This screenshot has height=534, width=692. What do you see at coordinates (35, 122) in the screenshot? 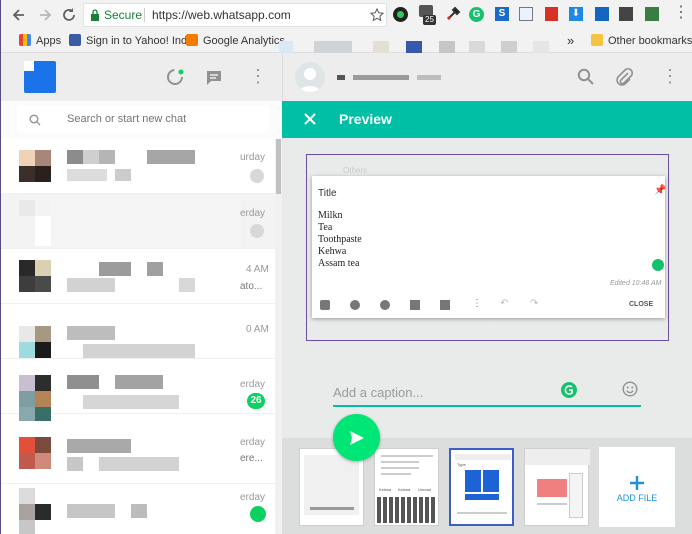
I see `search-icon` at bounding box center [35, 122].